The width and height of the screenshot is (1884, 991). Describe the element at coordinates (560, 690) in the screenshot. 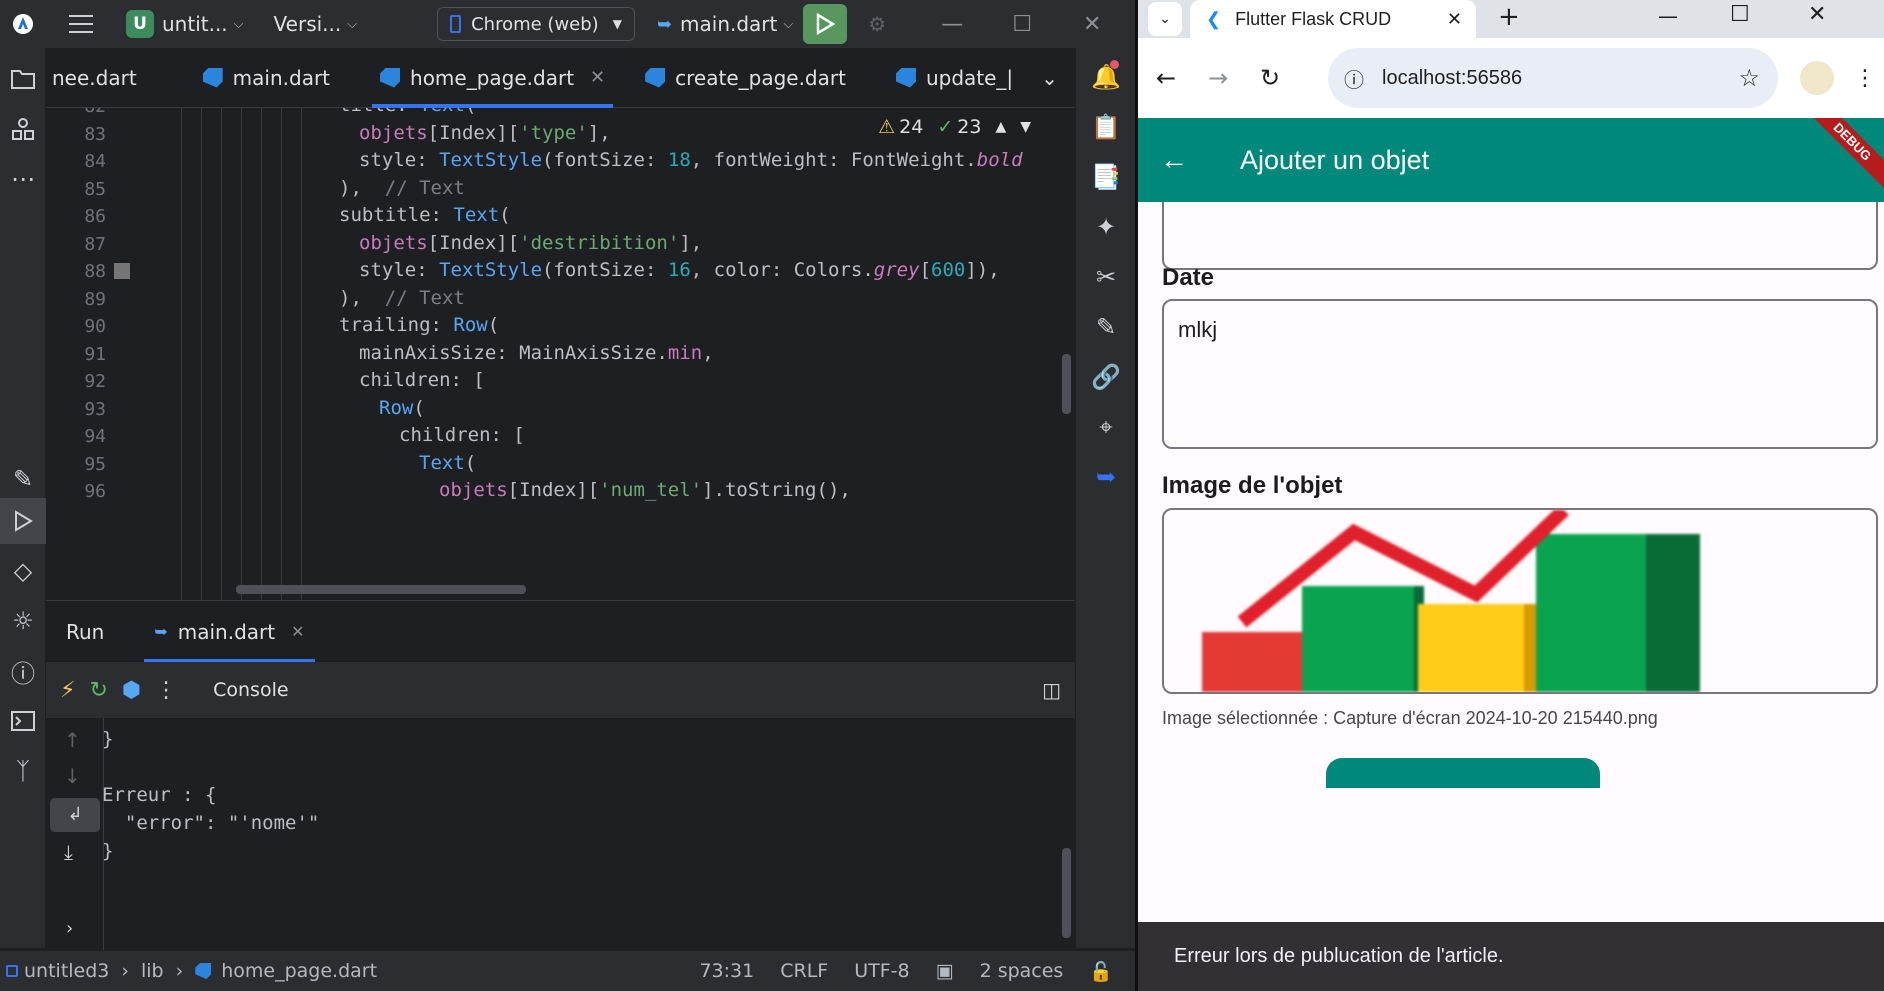

I see `run-toolbar: ⚡ ↻ ⬢ ⋮ Console ◫` at that location.